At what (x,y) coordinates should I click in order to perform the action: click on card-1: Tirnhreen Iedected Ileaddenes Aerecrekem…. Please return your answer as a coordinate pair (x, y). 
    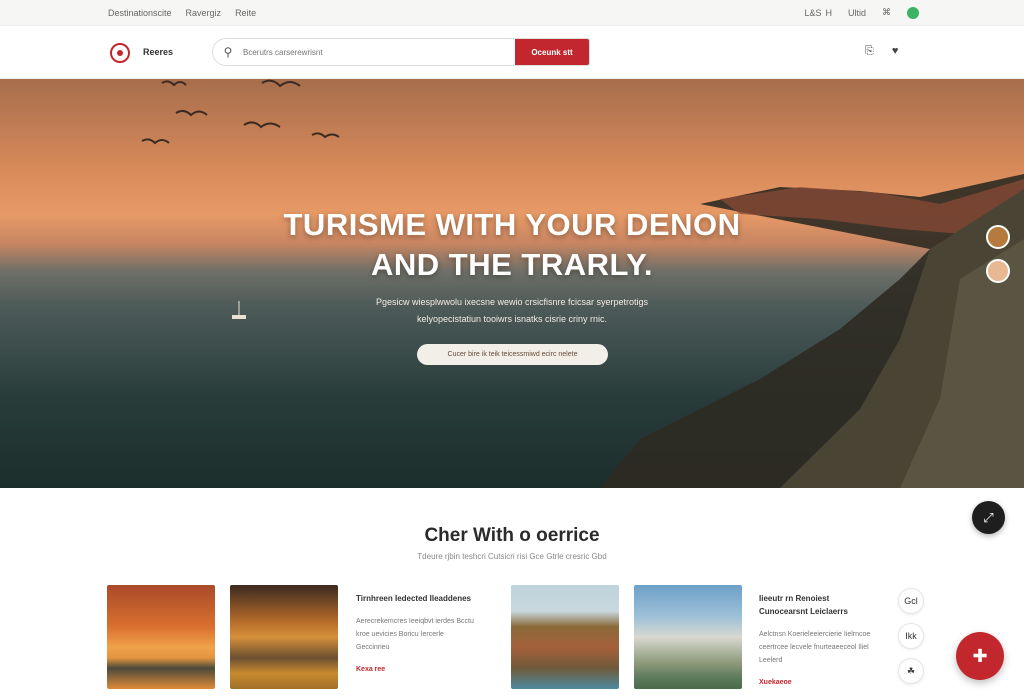
    Looking at the image, I should click on (416, 632).